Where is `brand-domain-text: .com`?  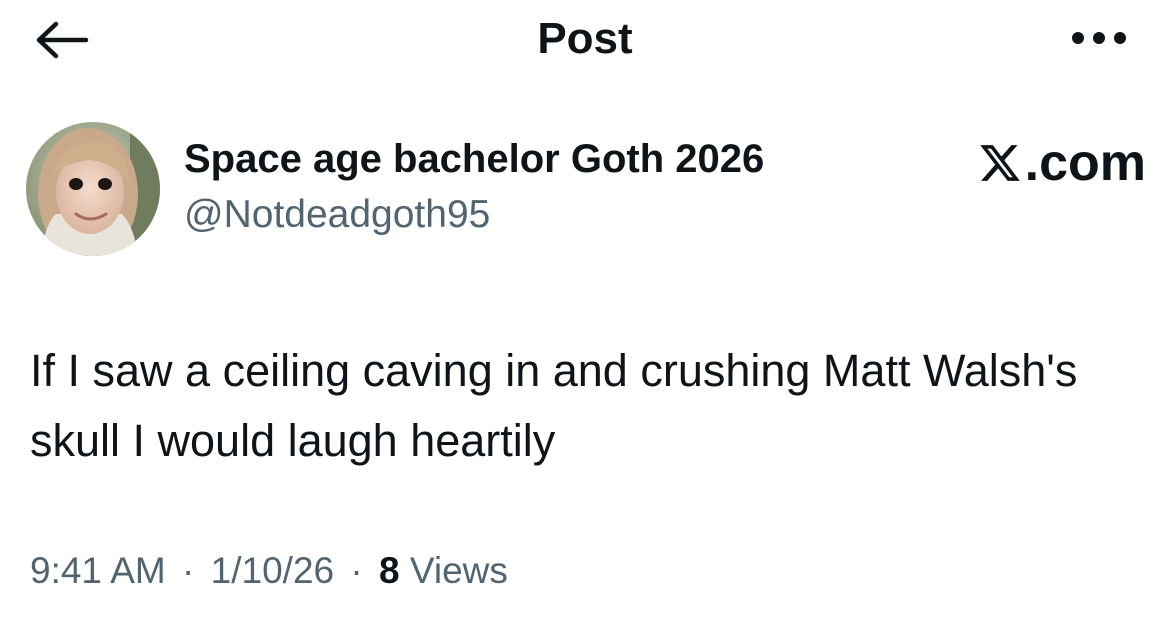 brand-domain-text: .com is located at coordinates (1085, 163).